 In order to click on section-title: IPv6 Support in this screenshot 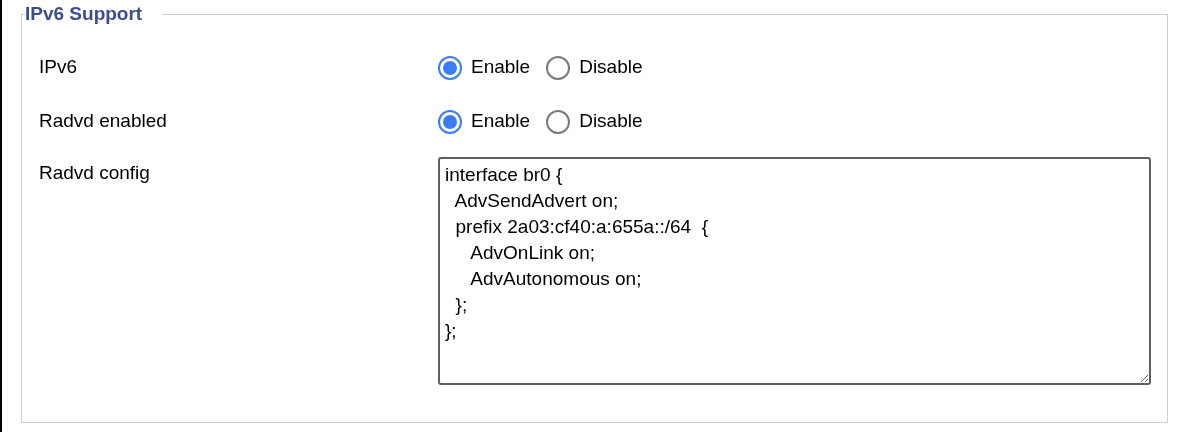, I will do `click(84, 14)`.